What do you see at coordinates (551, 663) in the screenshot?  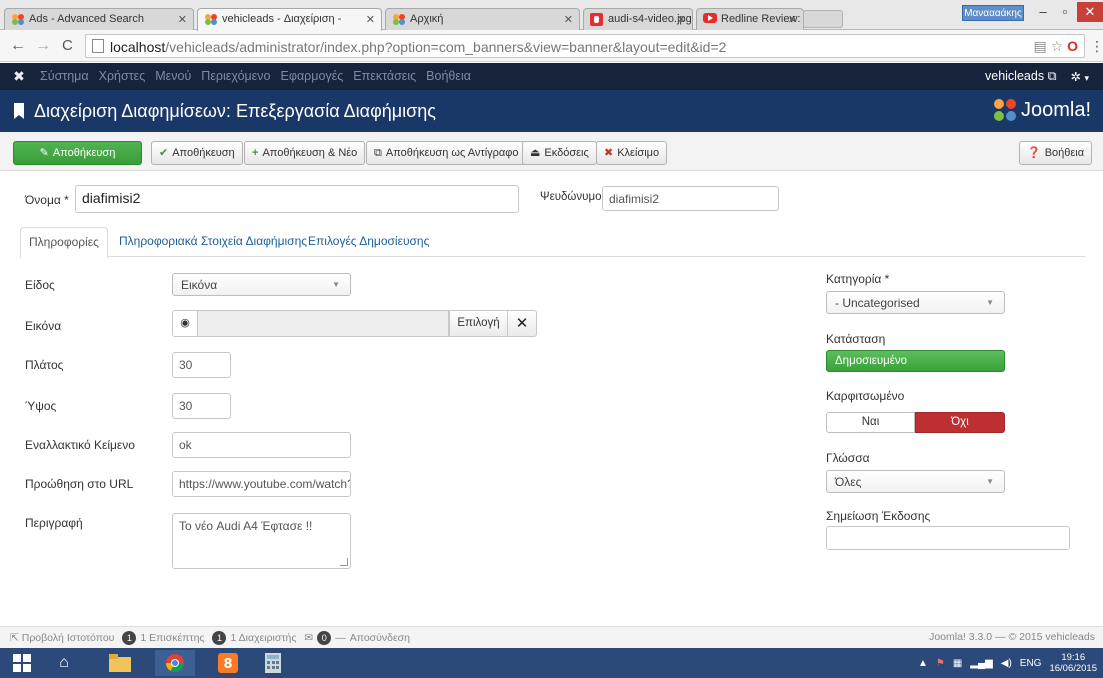 I see `windows-taskbar: ⌂ 8 ▲ ⚑ ▦ ▂▄▆ ◀) ENG 19:16 16/06/2015` at bounding box center [551, 663].